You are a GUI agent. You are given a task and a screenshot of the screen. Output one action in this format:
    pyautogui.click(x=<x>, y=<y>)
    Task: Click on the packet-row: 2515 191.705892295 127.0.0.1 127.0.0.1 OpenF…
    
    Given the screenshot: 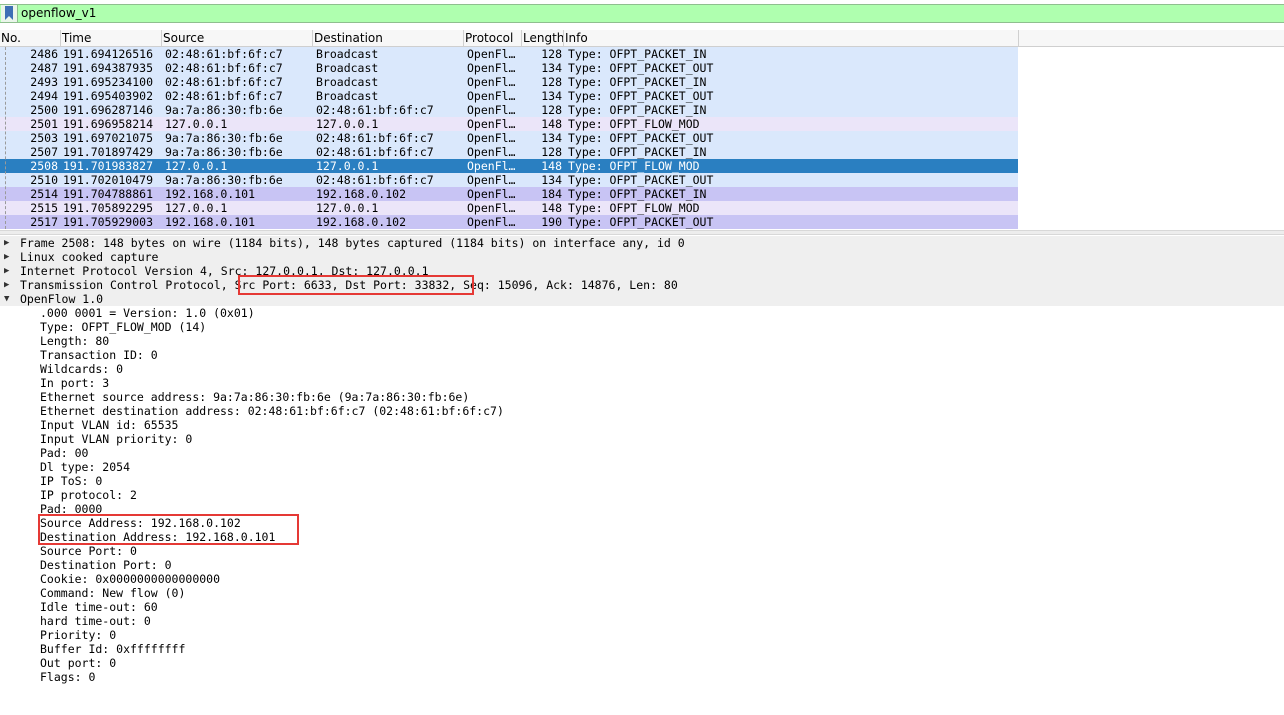 What is the action you would take?
    pyautogui.click(x=509, y=208)
    